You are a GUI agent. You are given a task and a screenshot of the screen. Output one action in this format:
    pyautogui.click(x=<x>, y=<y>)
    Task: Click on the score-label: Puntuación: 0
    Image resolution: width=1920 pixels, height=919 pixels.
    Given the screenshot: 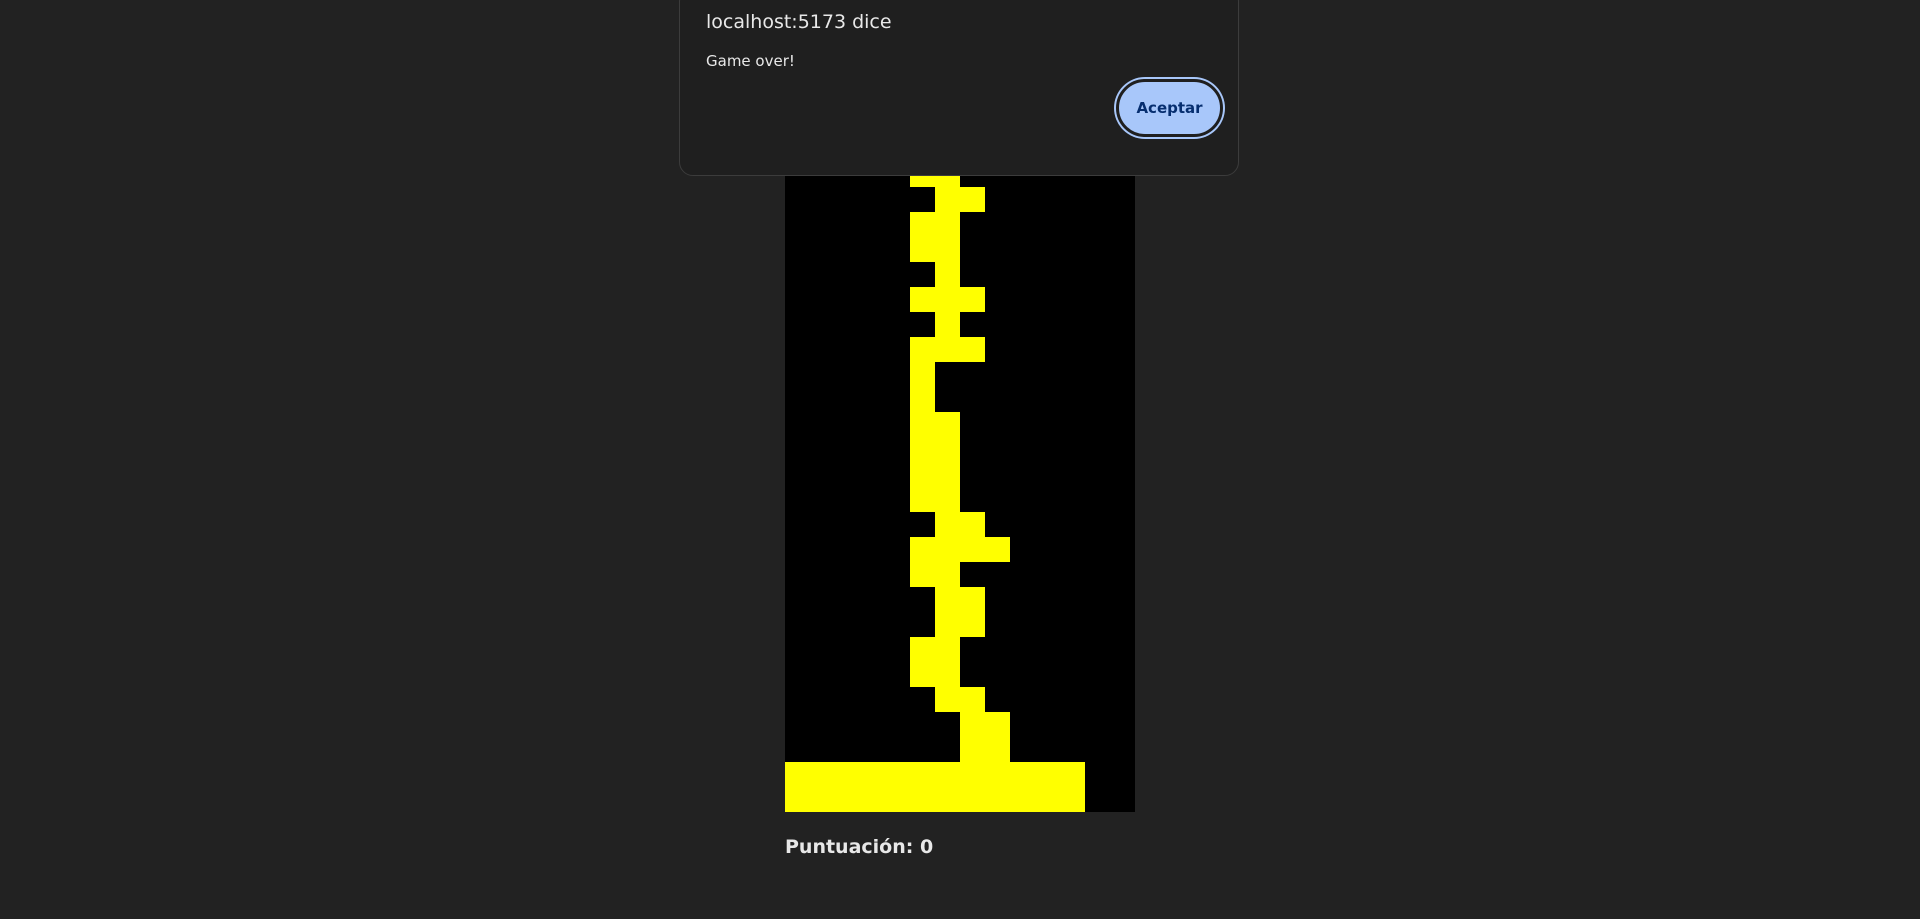 What is the action you would take?
    pyautogui.click(x=859, y=847)
    